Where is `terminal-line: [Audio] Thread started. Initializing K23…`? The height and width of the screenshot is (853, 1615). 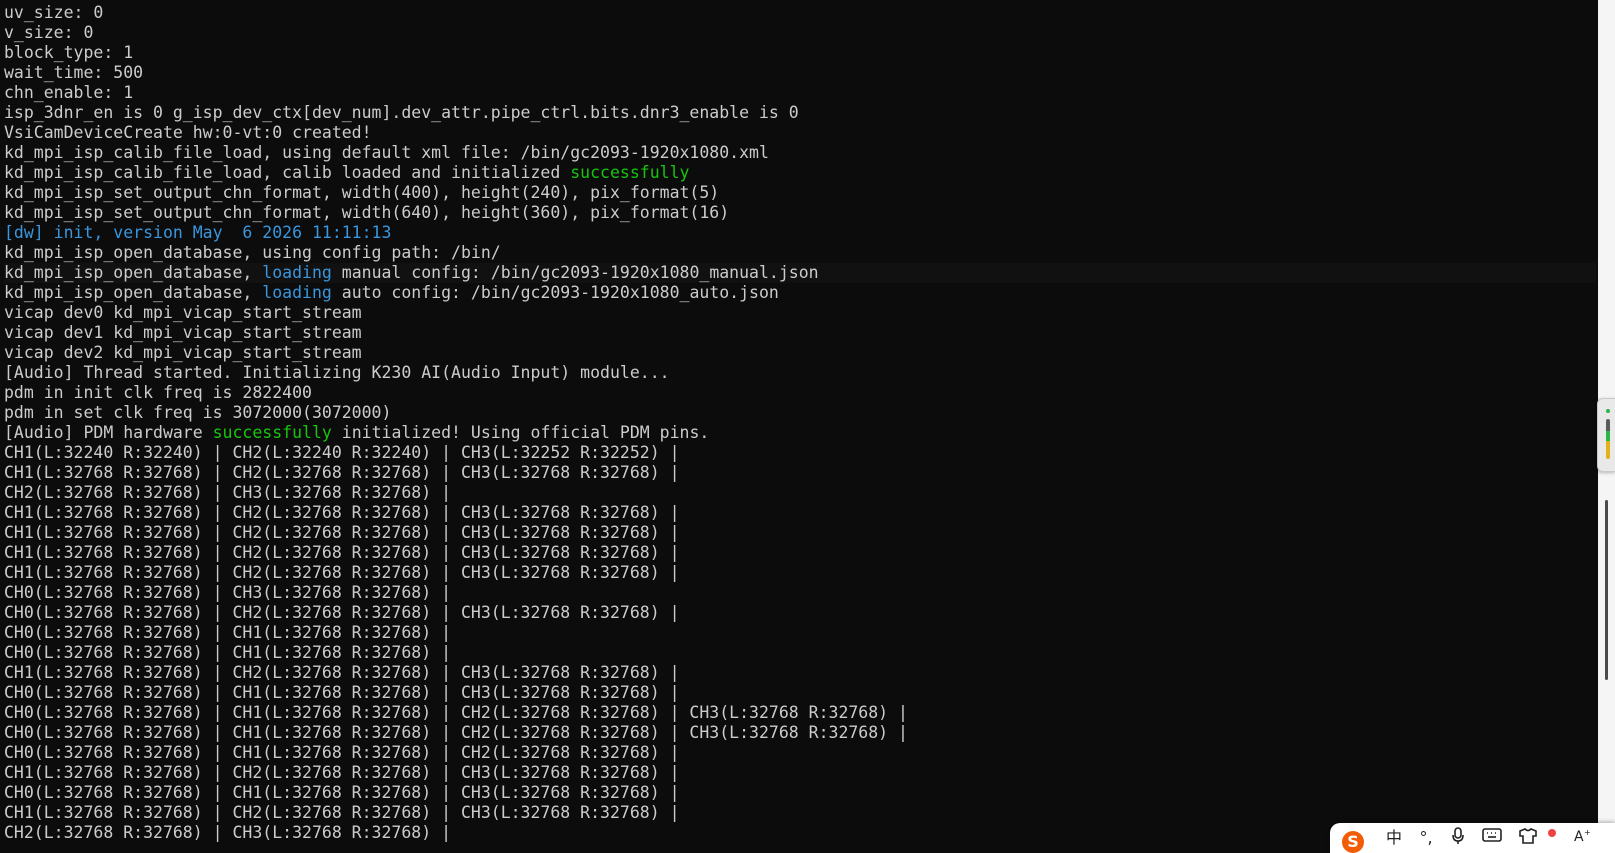 terminal-line: [Audio] Thread started. Initializing K23… is located at coordinates (800, 373).